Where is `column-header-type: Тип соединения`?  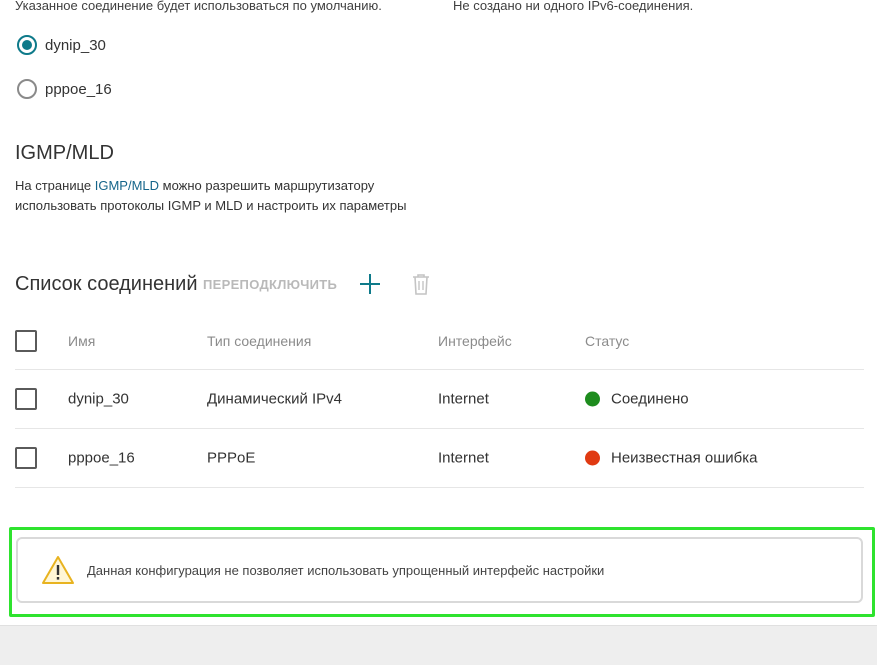 column-header-type: Тип соединения is located at coordinates (259, 340).